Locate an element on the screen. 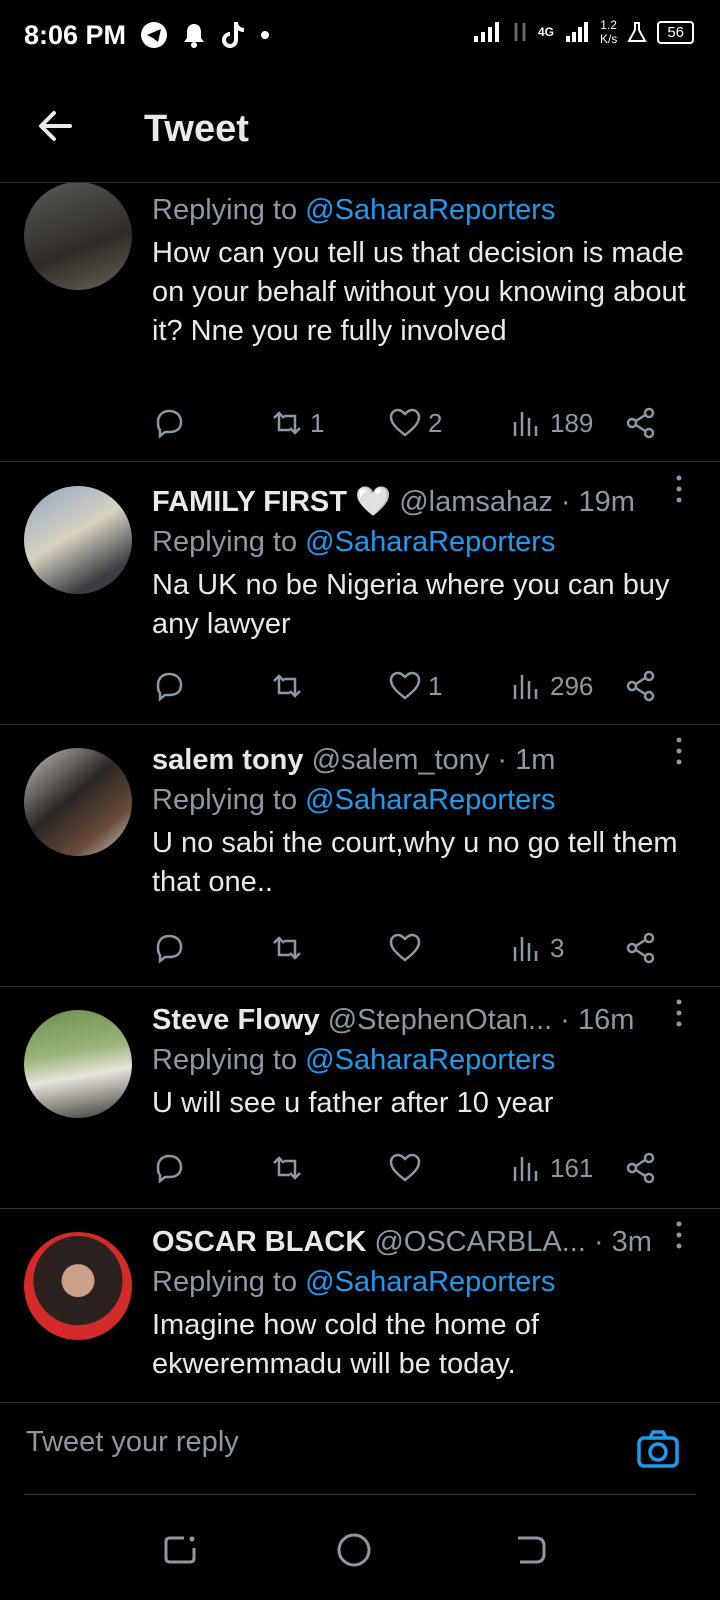 Image resolution: width=720 pixels, height=1600 pixels. author-handle: @lamsahaz is located at coordinates (476, 502).